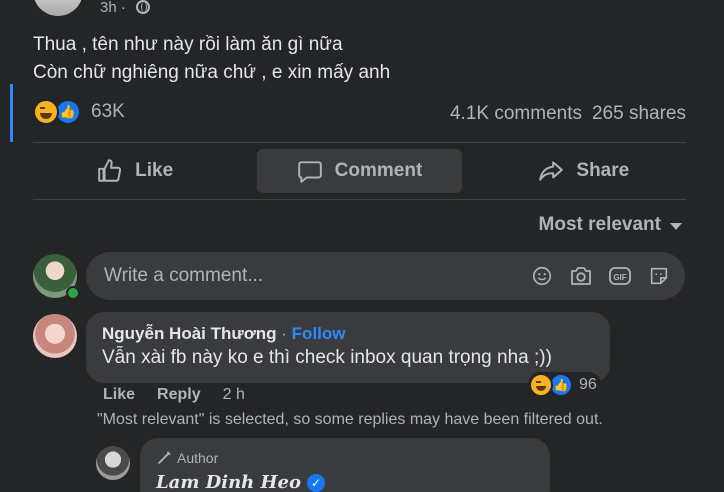  I want to click on comment-composer: GIF, so click(385, 276).